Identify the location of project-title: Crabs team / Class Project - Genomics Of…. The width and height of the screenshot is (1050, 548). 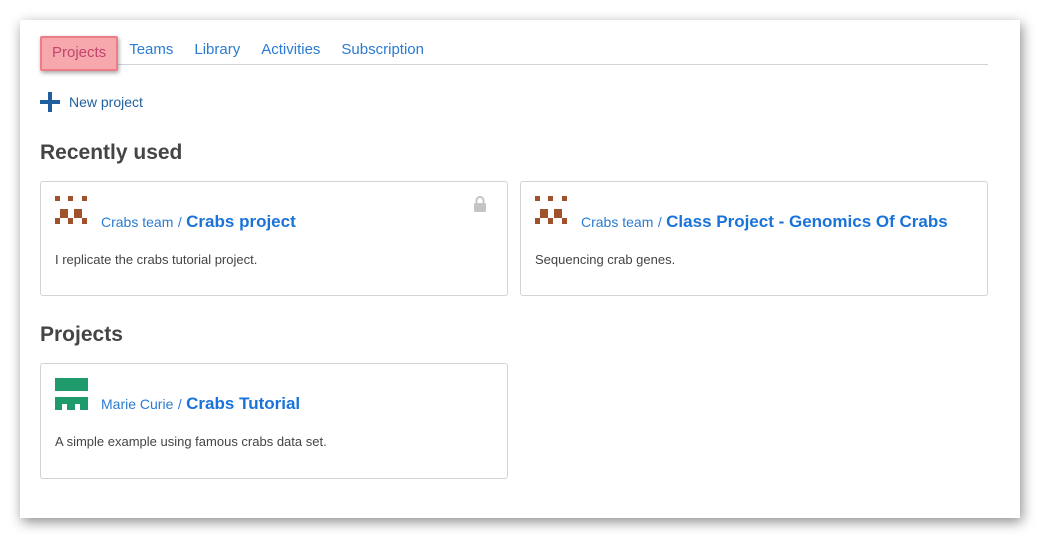
(764, 222).